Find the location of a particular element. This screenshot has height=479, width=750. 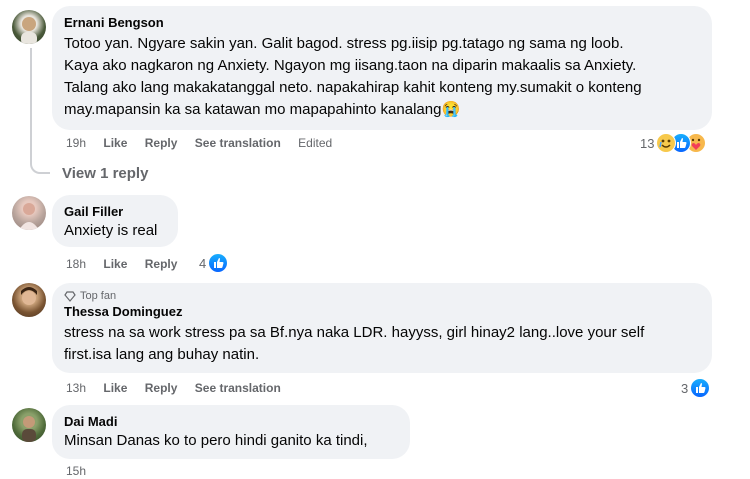

reaction-count: 4 is located at coordinates (203, 263).